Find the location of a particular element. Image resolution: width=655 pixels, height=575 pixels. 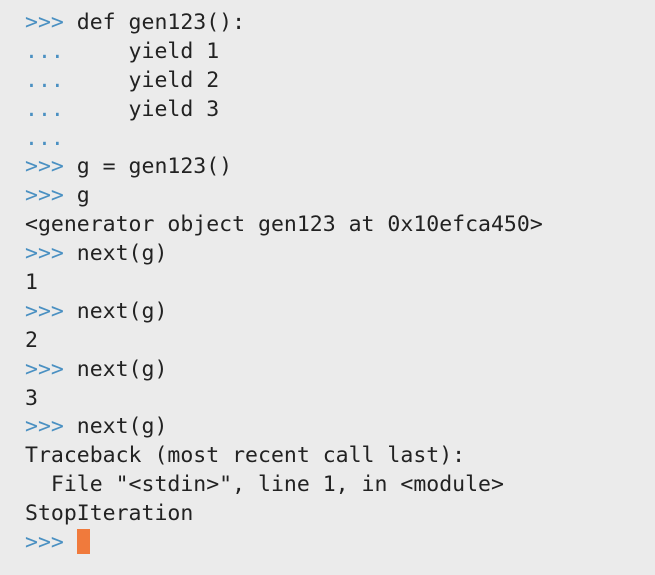

terminal-line: File "<stdin>", line 1, in <module> is located at coordinates (340, 485).